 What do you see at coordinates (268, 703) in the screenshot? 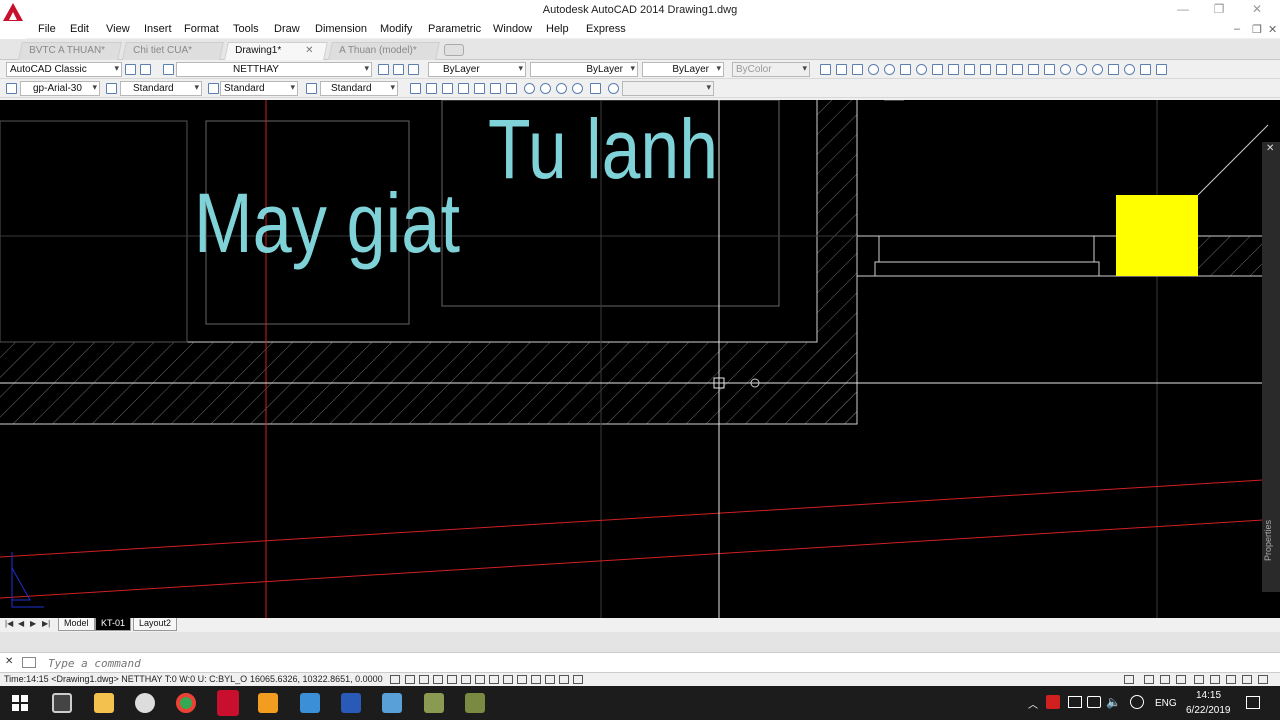
I see `media-player-icon` at bounding box center [268, 703].